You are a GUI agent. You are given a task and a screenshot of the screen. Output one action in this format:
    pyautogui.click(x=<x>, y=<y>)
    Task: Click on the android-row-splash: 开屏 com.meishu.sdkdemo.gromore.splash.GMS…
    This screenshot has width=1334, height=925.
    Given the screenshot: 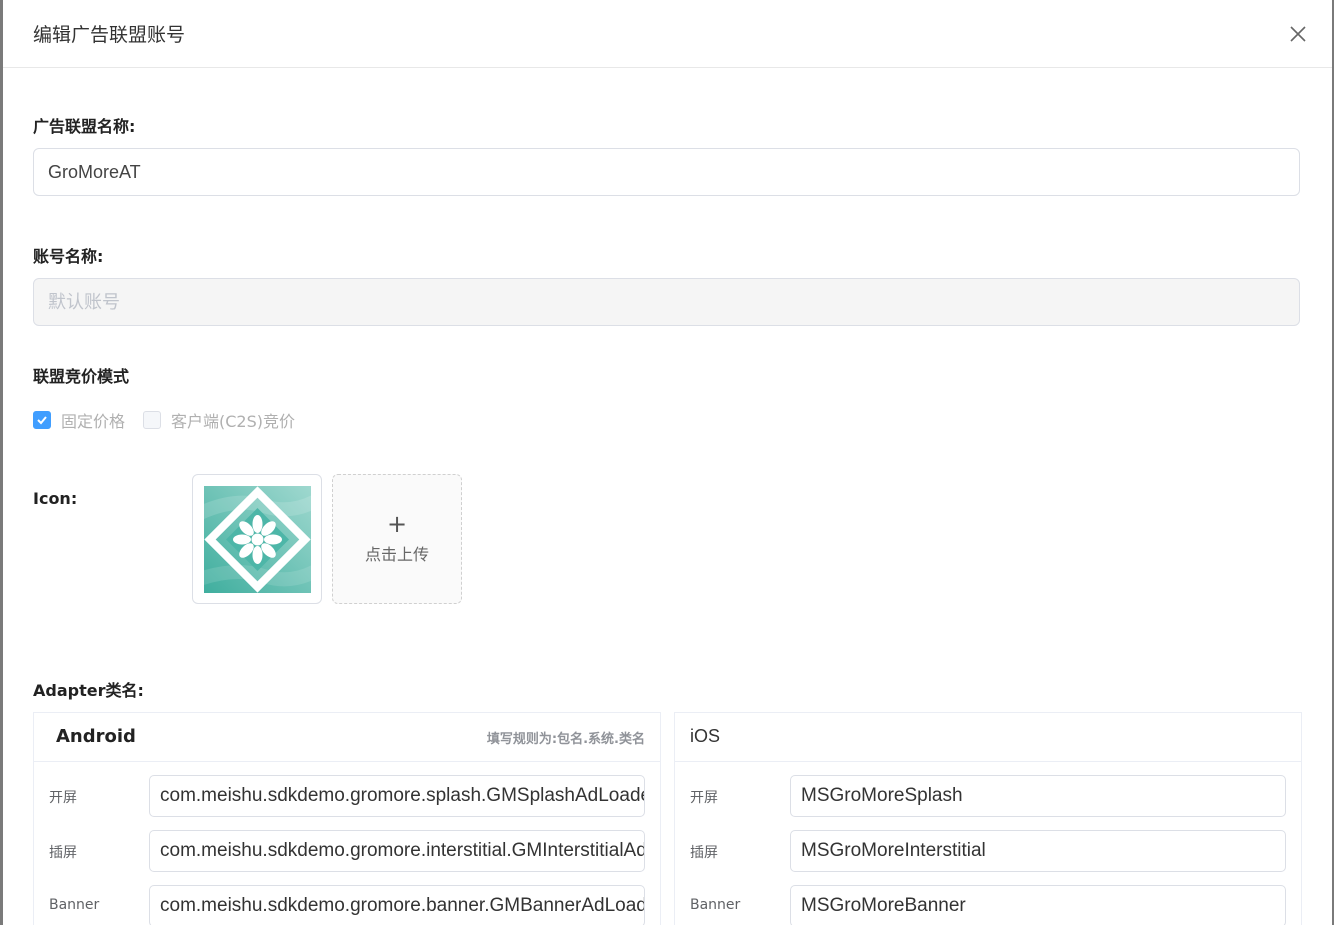 What is the action you would take?
    pyautogui.click(x=347, y=796)
    